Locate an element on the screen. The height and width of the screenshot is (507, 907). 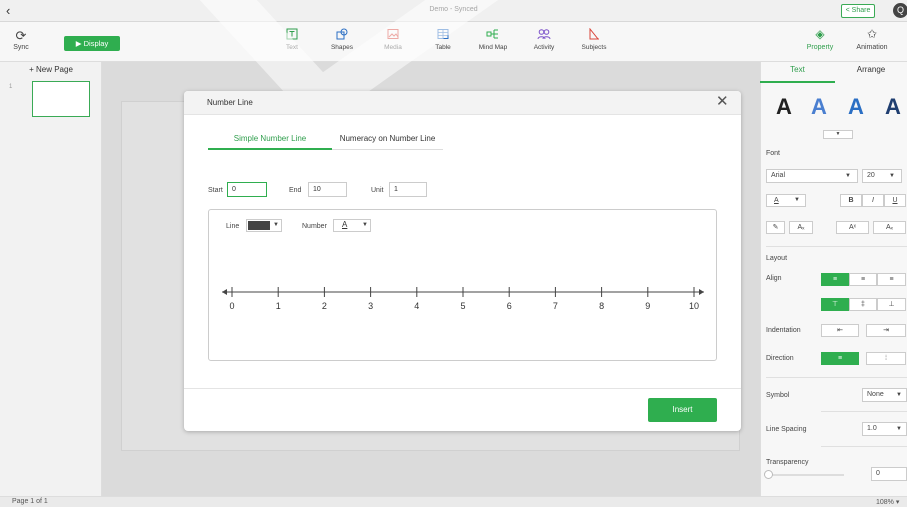
symbol-label: Symbol is located at coordinates (778, 395).